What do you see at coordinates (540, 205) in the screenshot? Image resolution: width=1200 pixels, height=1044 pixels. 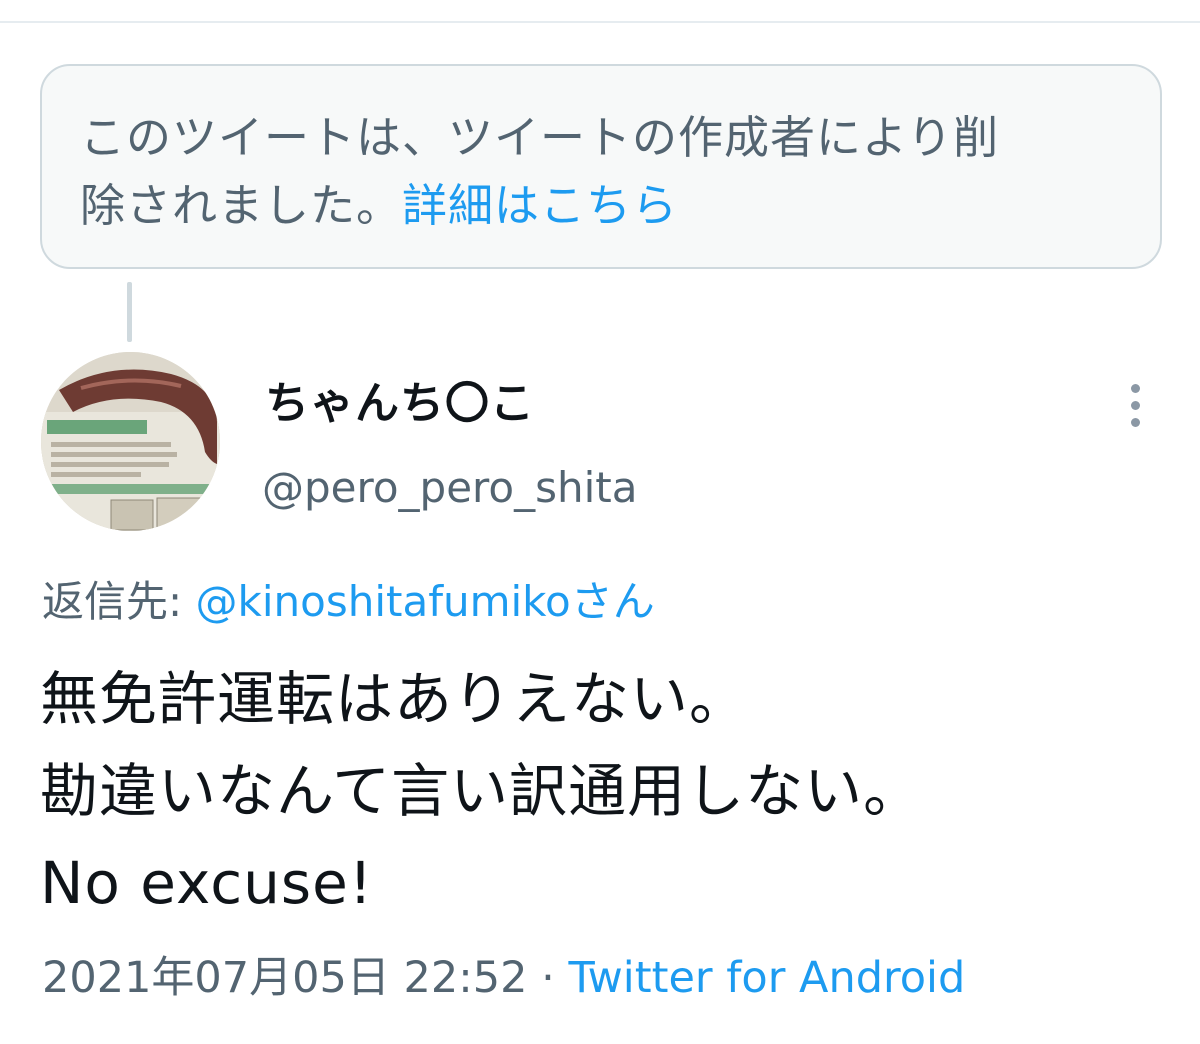 I see `learn-more-link: 詳細はこちら` at bounding box center [540, 205].